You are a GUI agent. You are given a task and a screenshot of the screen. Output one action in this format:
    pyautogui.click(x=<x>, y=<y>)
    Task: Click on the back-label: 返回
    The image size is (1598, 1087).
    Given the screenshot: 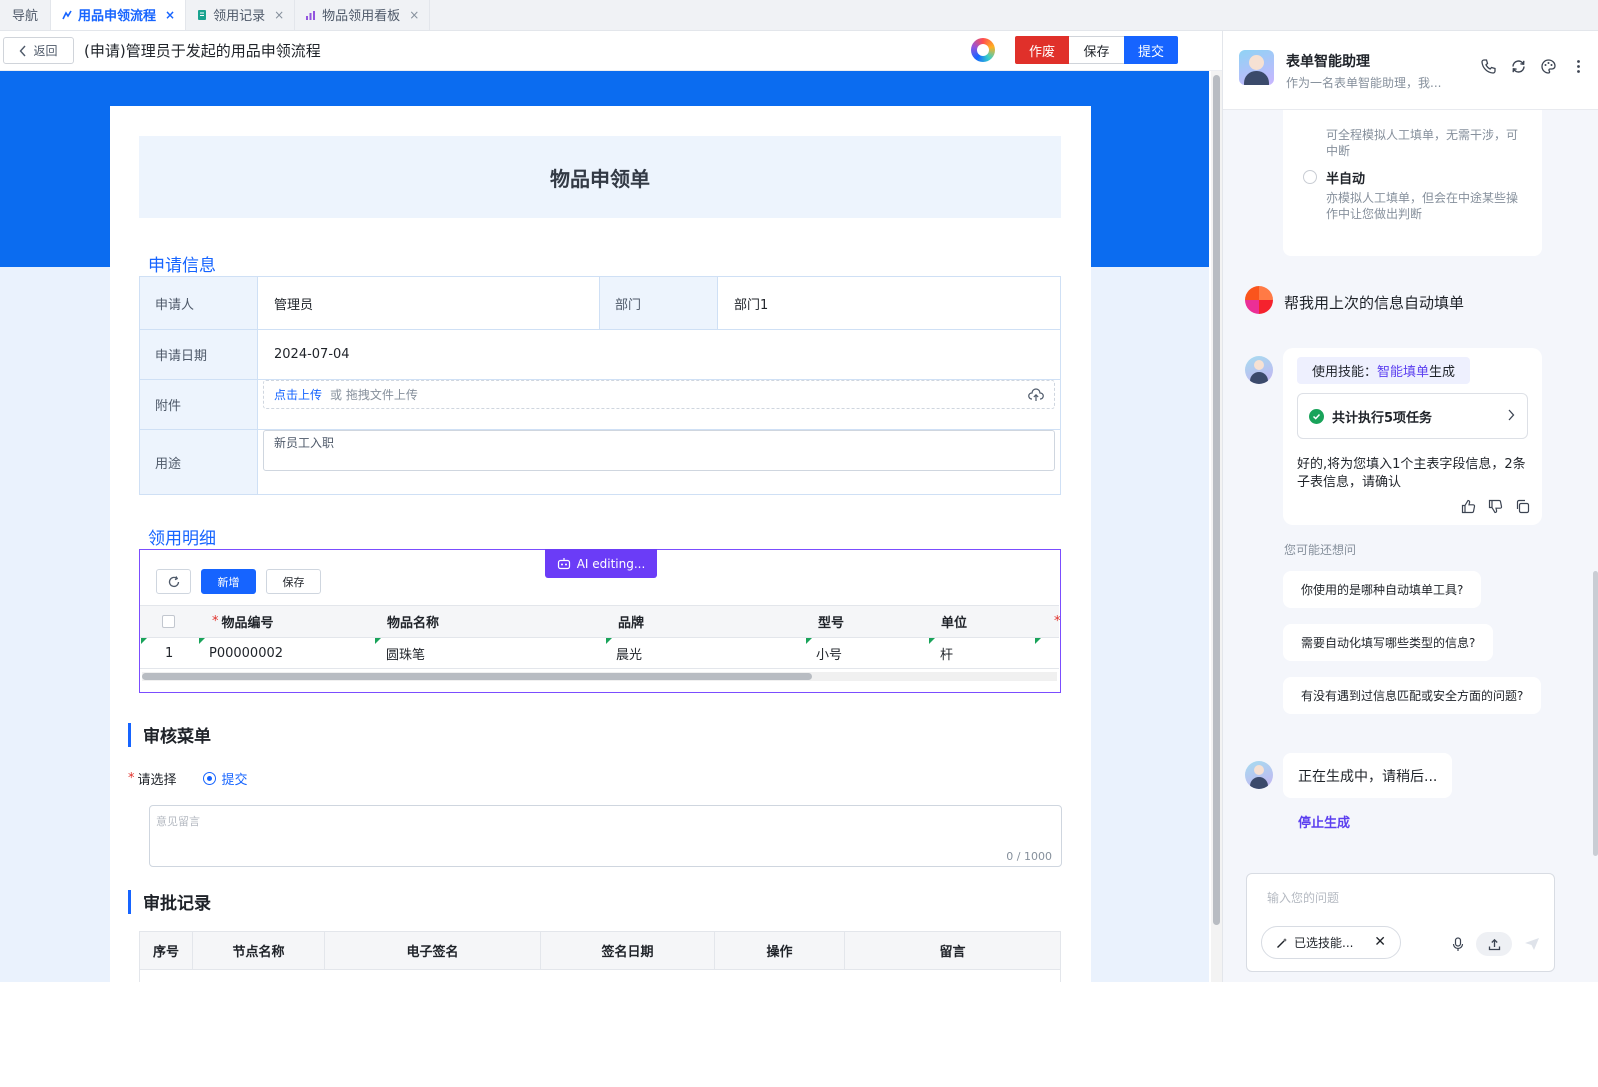 What is the action you would take?
    pyautogui.click(x=45, y=51)
    